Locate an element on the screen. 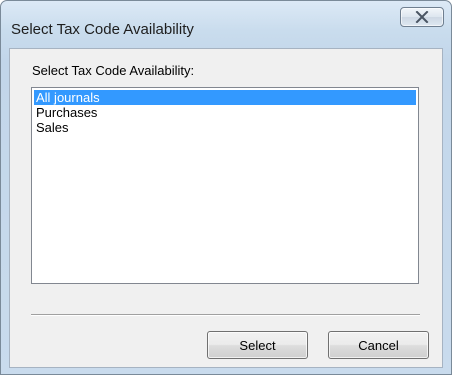 The height and width of the screenshot is (375, 452). window-title: Select Tax Code Availability is located at coordinates (102, 29).